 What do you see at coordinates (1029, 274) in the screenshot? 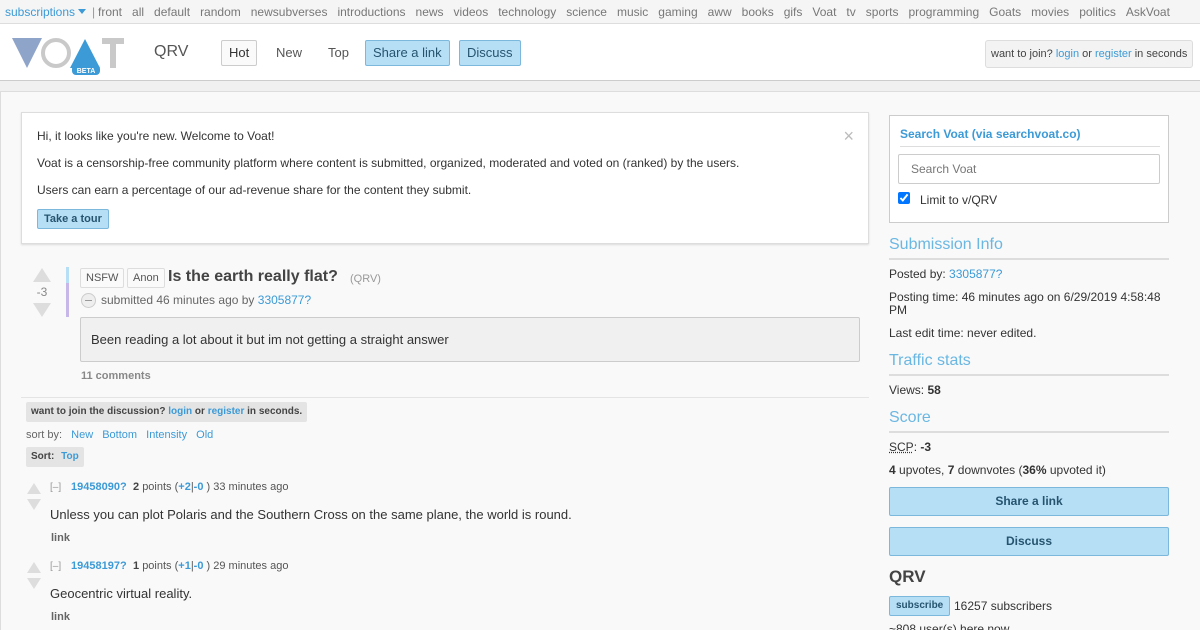
I see `posted-by: Posted by: 3305877?` at bounding box center [1029, 274].